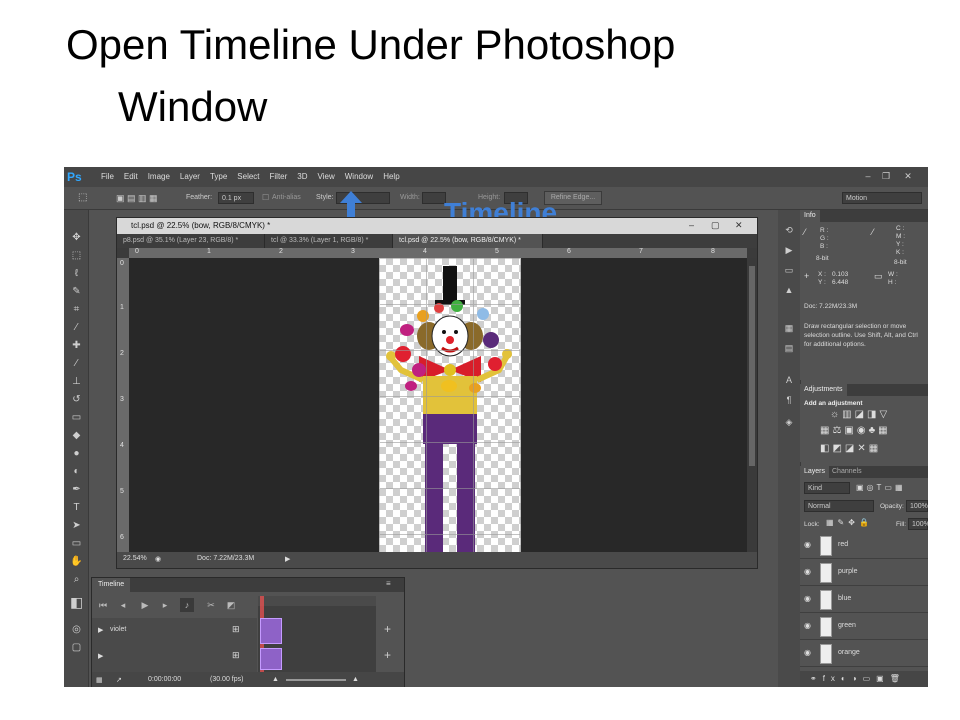  Describe the element at coordinates (82, 198) in the screenshot. I see `marquee-preset-icon: ⬚` at that location.